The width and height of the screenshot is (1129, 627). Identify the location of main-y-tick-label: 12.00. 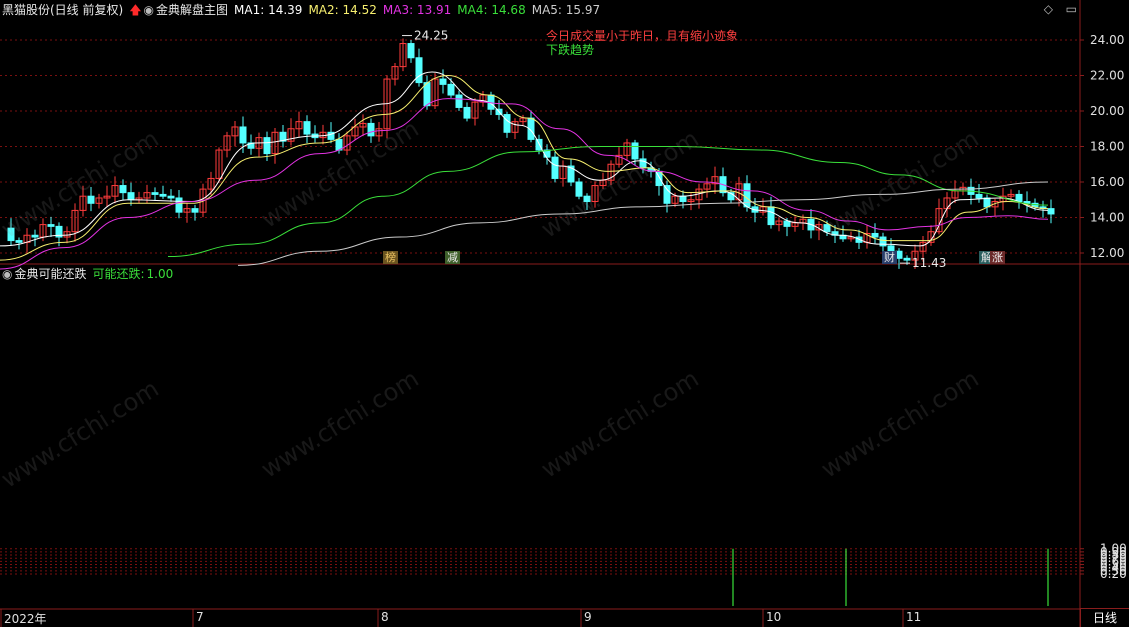
(1107, 253).